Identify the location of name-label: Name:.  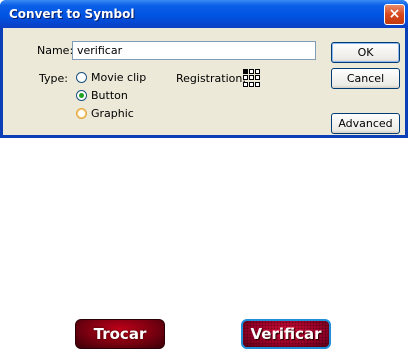
(55, 50).